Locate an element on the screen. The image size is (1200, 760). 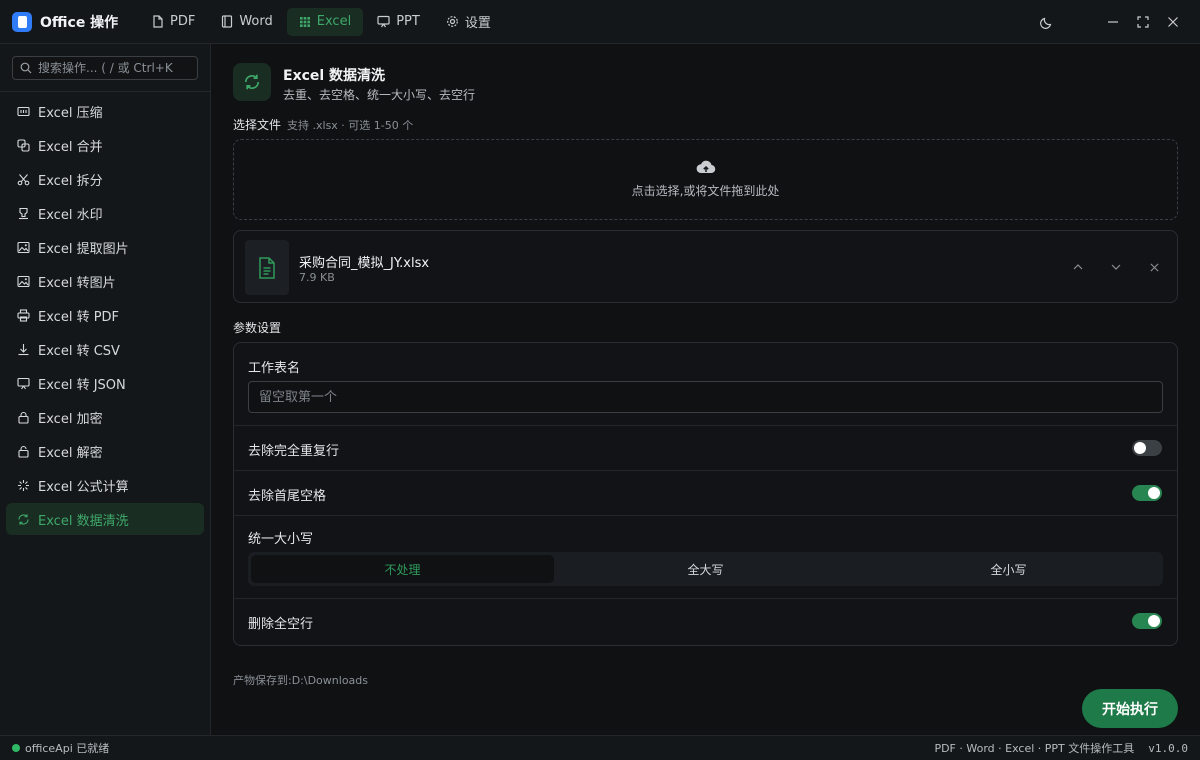
remove-file-button is located at coordinates (1154, 267).